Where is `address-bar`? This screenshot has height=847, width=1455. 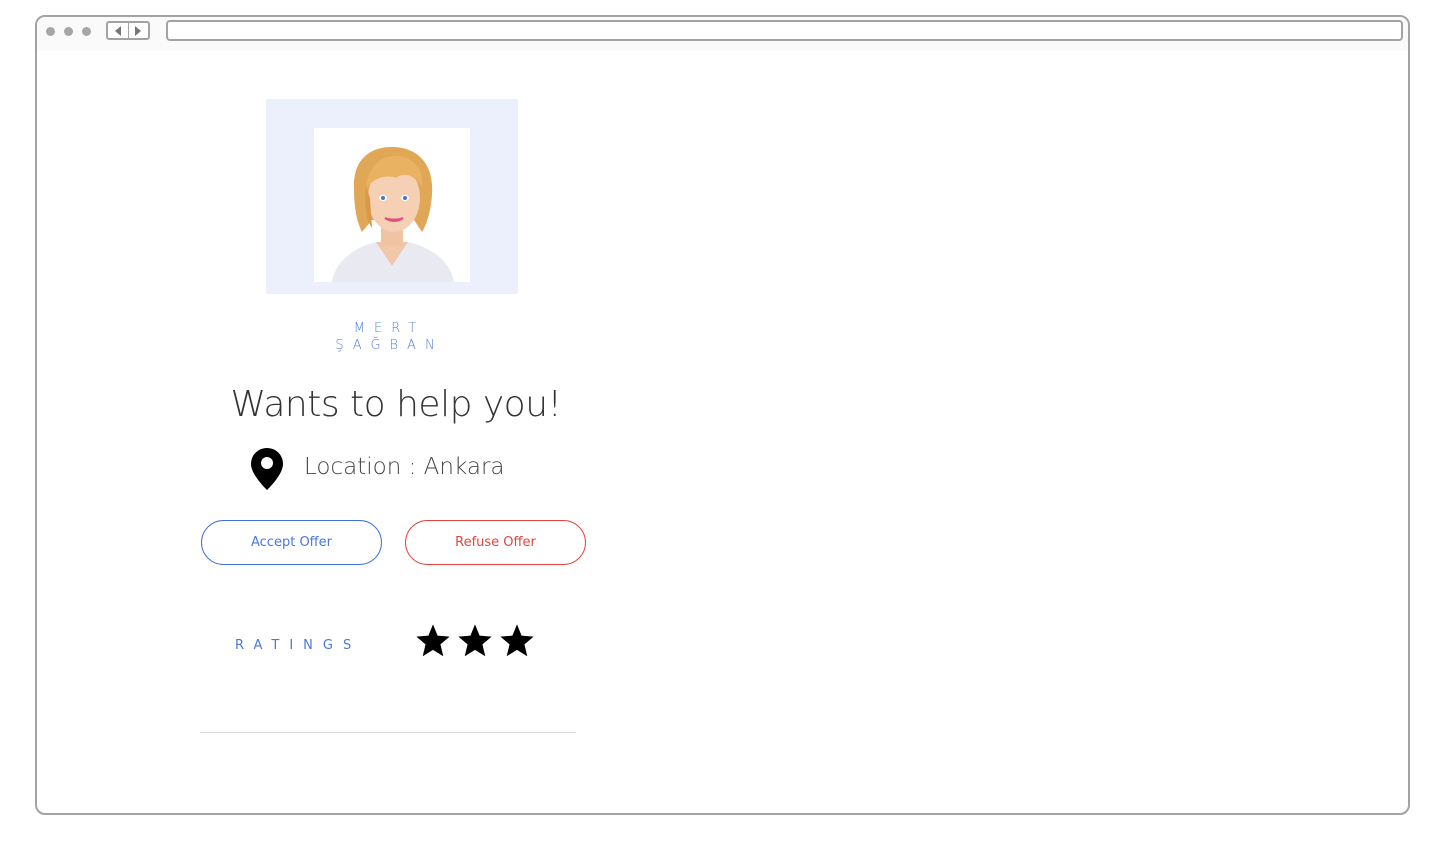 address-bar is located at coordinates (784, 30).